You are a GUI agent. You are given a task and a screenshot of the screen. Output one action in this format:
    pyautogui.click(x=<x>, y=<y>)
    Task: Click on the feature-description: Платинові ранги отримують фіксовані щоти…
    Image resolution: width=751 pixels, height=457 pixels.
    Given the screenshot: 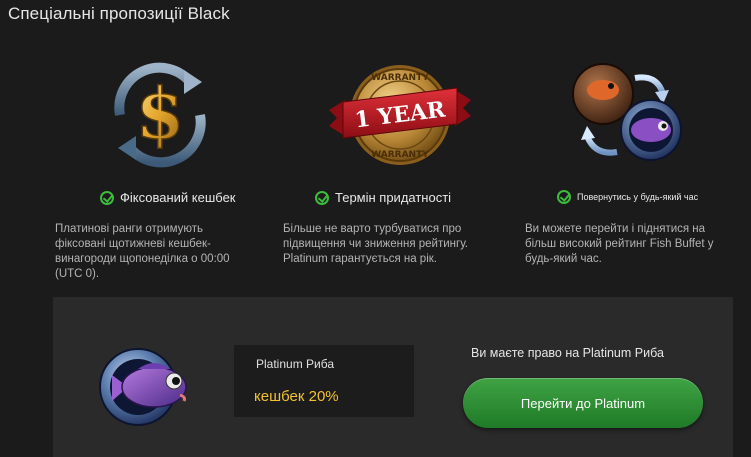 What is the action you would take?
    pyautogui.click(x=142, y=251)
    